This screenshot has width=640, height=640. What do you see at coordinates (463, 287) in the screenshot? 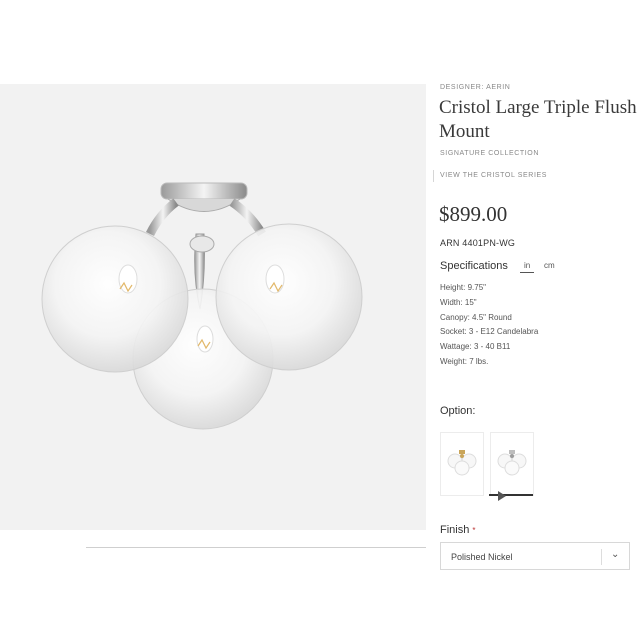
I see `spec-height: Height: 9.75"` at bounding box center [463, 287].